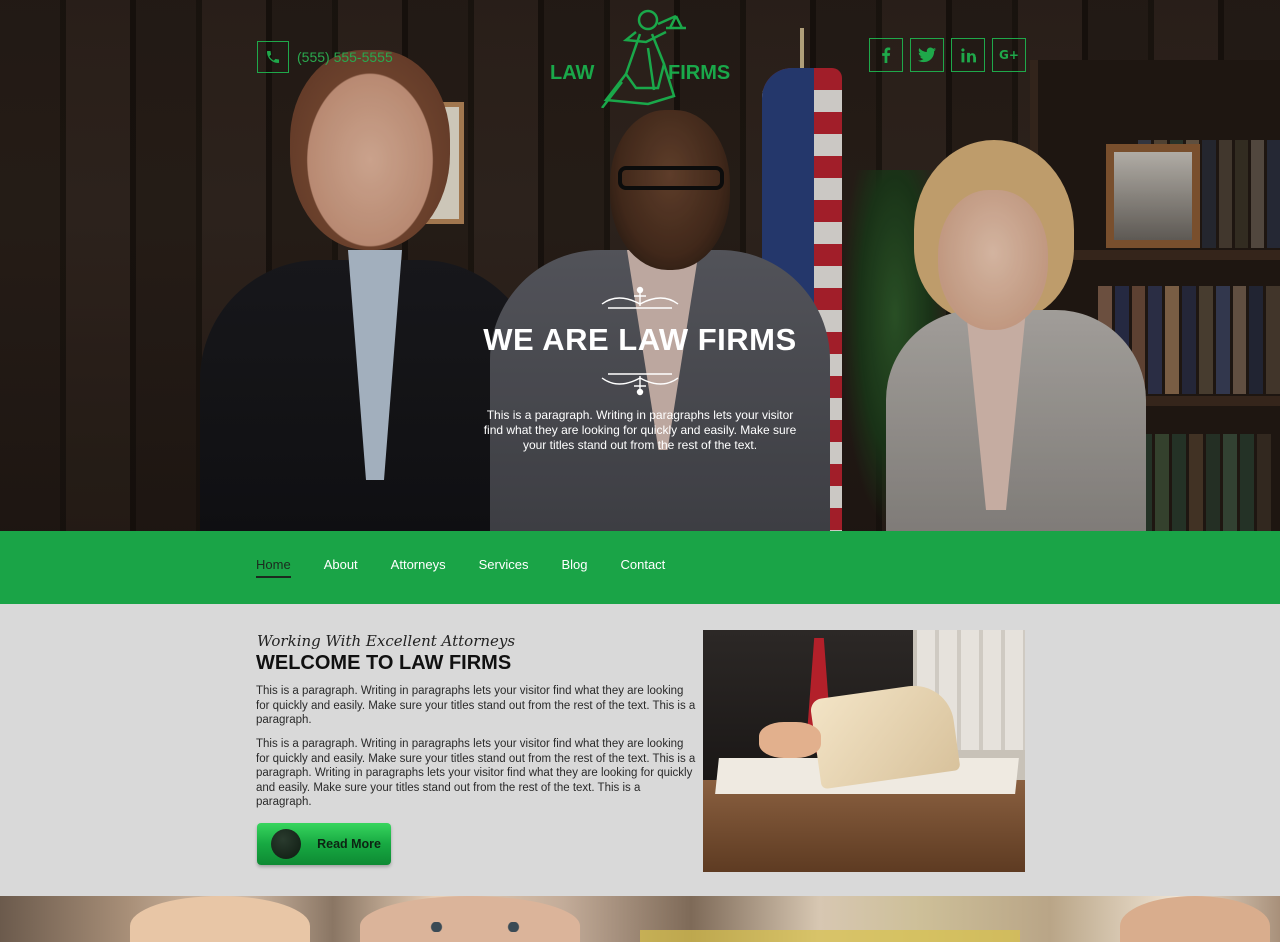 This screenshot has height=942, width=1280. Describe the element at coordinates (947, 55) in the screenshot. I see `social-links: G+` at that location.